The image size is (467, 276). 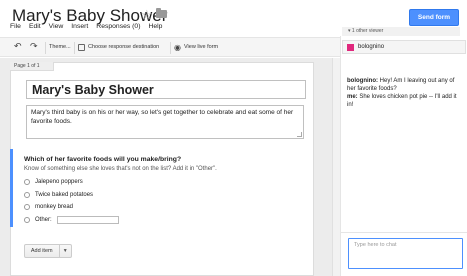 What do you see at coordinates (362, 81) in the screenshot?
I see `chat-sender: bolognino:` at bounding box center [362, 81].